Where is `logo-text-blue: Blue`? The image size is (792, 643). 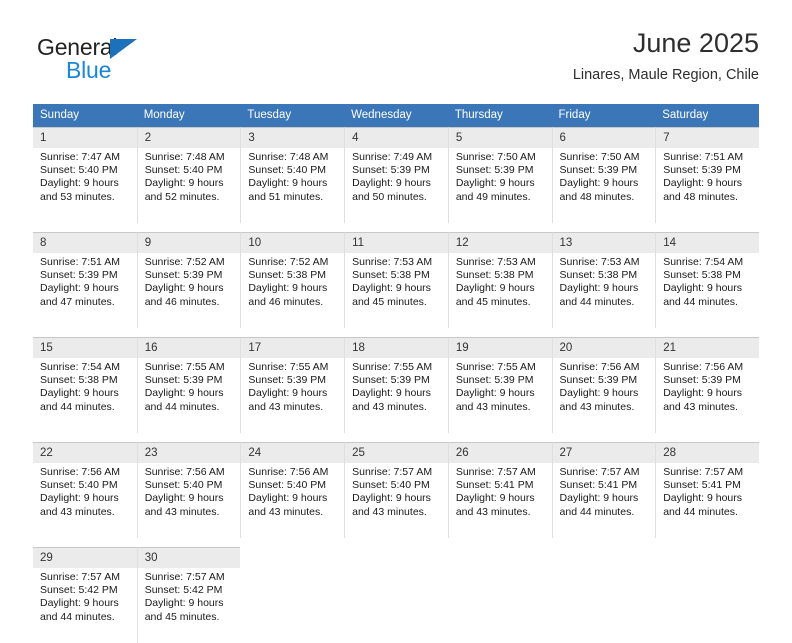
logo-text-blue: Blue is located at coordinates (89, 70).